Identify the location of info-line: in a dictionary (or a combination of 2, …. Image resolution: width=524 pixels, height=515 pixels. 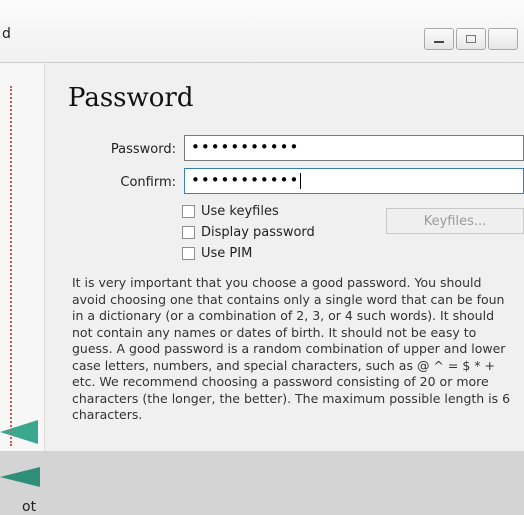
(283, 315).